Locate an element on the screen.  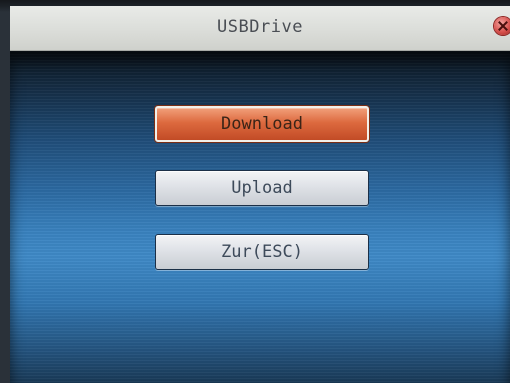
upload-button: Upload is located at coordinates (262, 188).